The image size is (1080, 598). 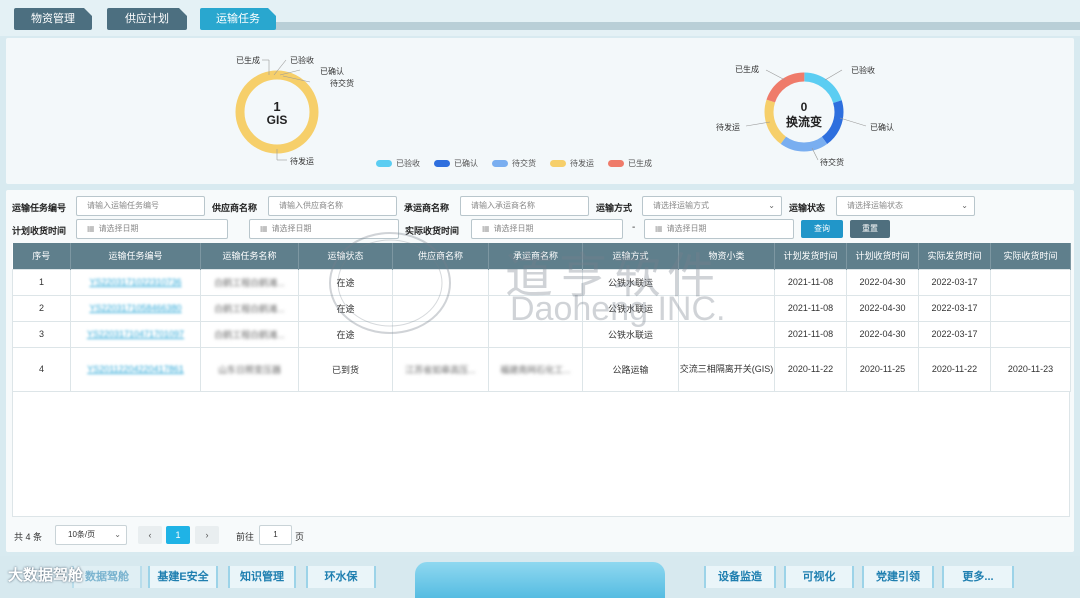 I want to click on supplier-input: 请输入供应商名称, so click(x=332, y=206).